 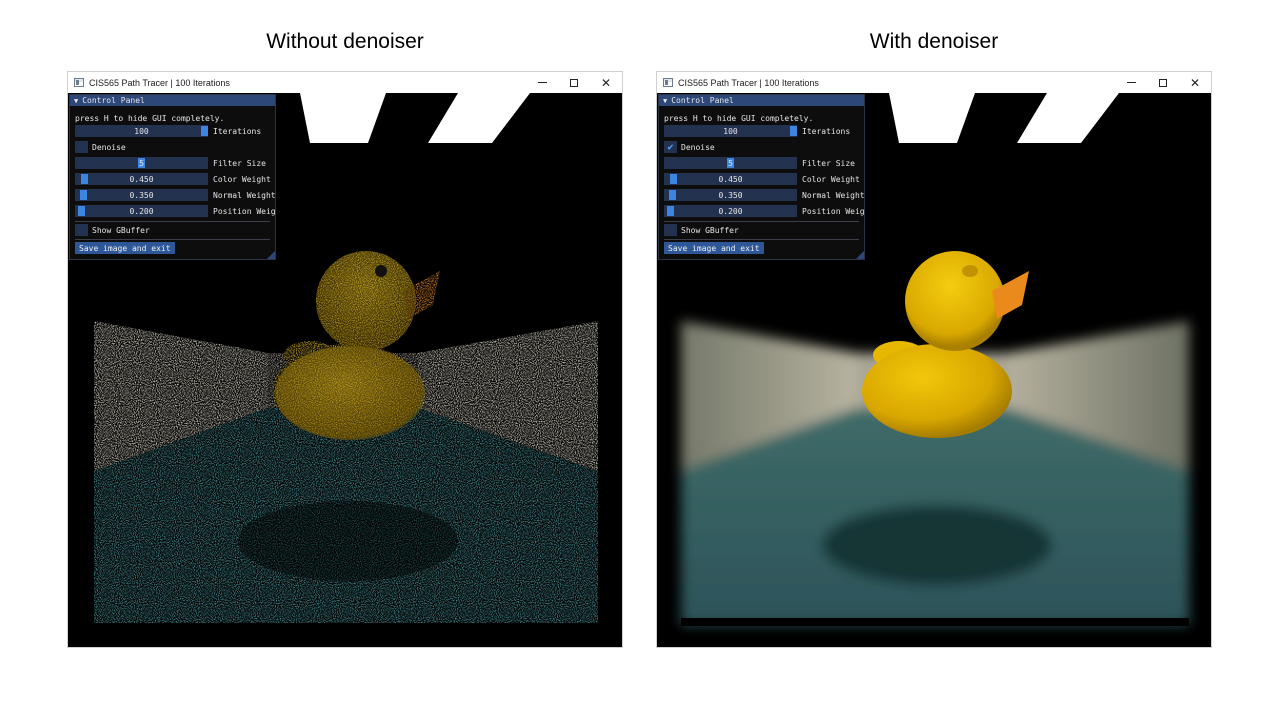 I want to click on denoise-checkbox: ✔, so click(x=670, y=147).